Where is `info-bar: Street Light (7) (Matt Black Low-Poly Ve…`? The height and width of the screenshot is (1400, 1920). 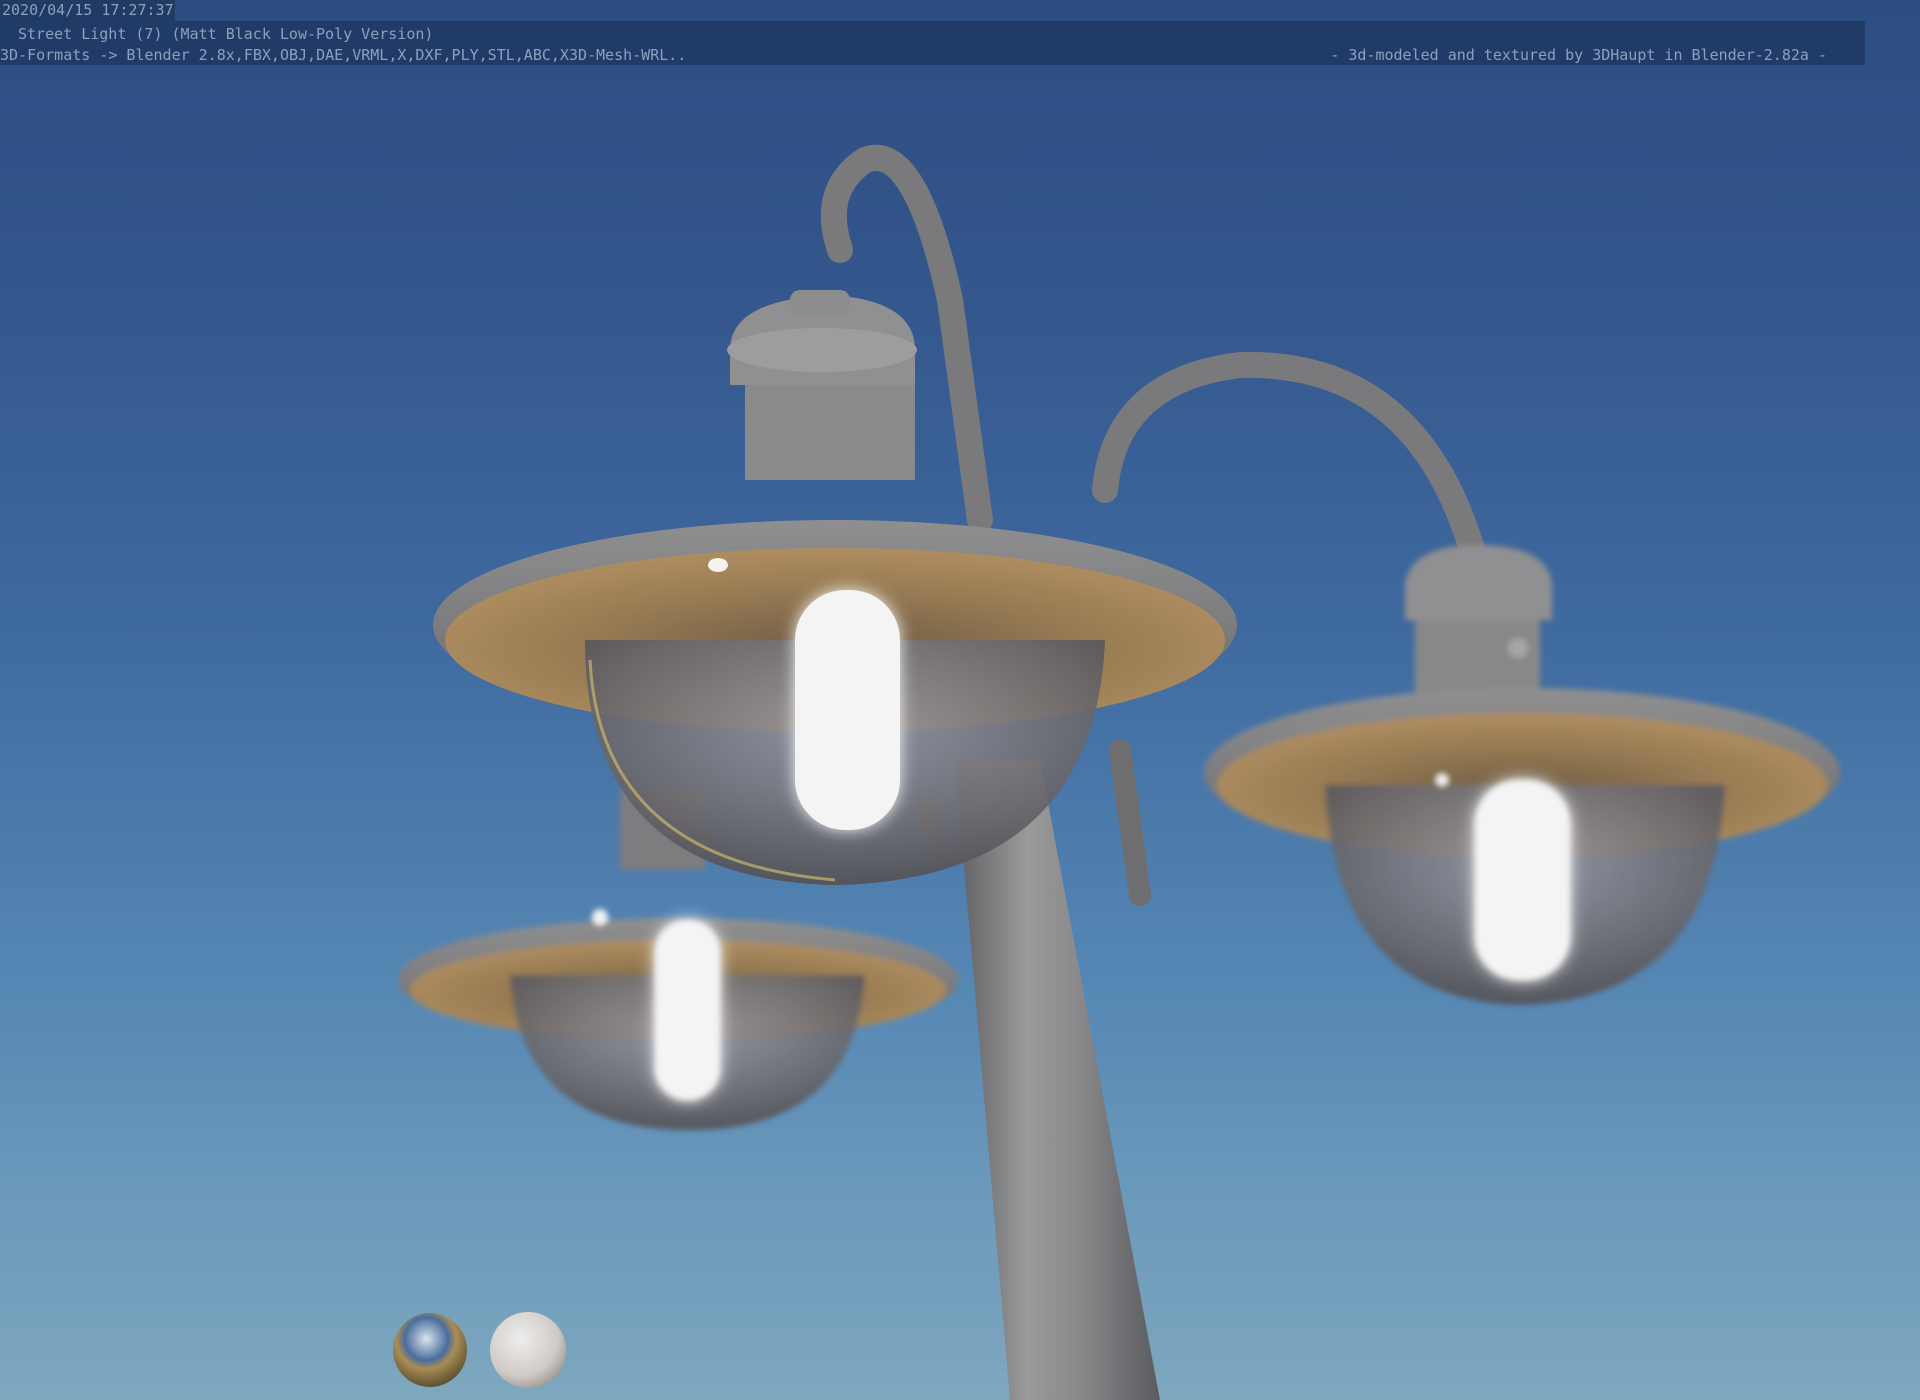
info-bar: Street Light (7) (Matt Black Low-Poly Ve… is located at coordinates (932, 43).